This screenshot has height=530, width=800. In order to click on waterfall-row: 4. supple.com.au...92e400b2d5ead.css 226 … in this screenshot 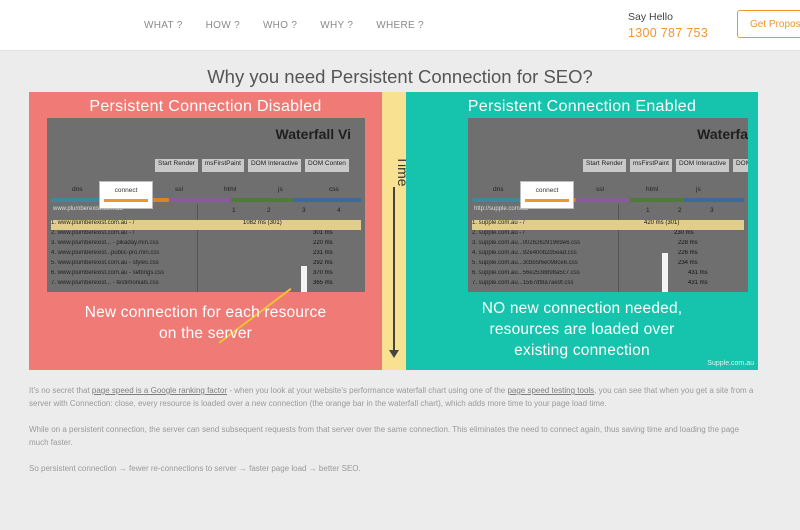, I will do `click(608, 255)`.